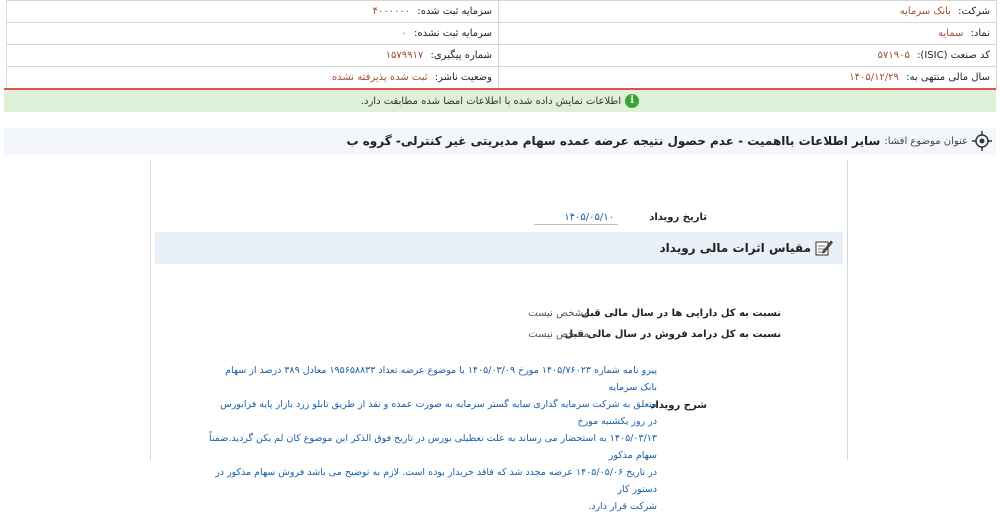 Image resolution: width=1000 pixels, height=515 pixels. I want to click on registered-capital-label: سرمایه ثبت شده:, so click(454, 11).